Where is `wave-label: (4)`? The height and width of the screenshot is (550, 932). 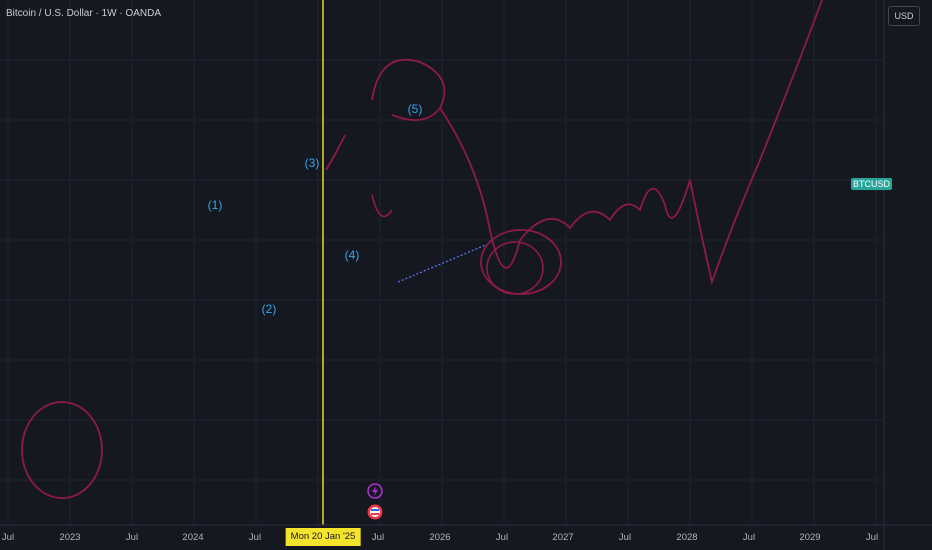 wave-label: (4) is located at coordinates (352, 255).